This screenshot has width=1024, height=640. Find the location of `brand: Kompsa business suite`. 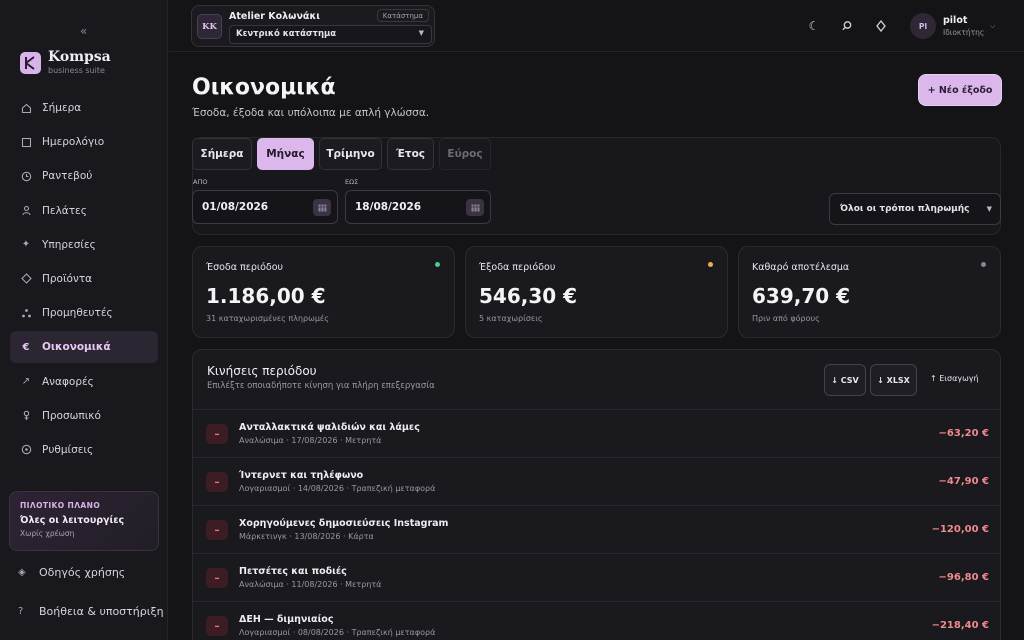

brand: Kompsa business suite is located at coordinates (65, 62).